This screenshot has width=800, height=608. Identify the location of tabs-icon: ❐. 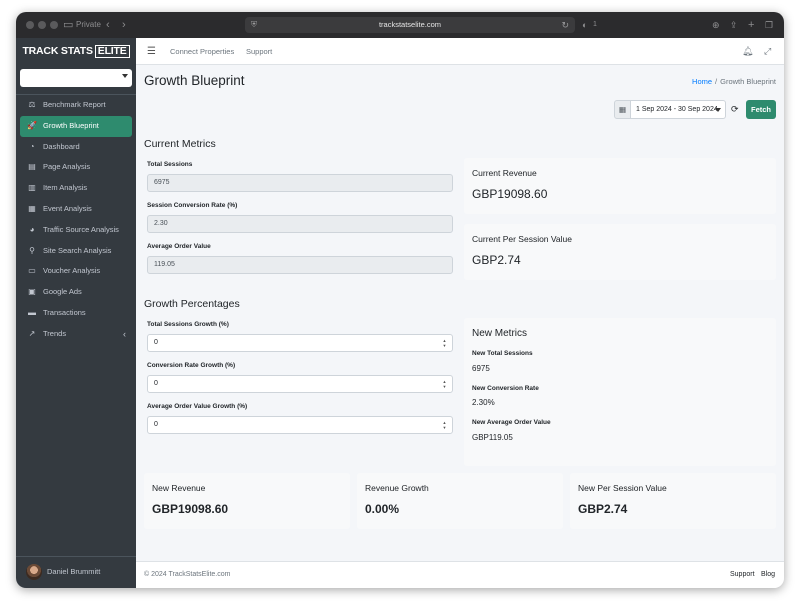
(769, 25).